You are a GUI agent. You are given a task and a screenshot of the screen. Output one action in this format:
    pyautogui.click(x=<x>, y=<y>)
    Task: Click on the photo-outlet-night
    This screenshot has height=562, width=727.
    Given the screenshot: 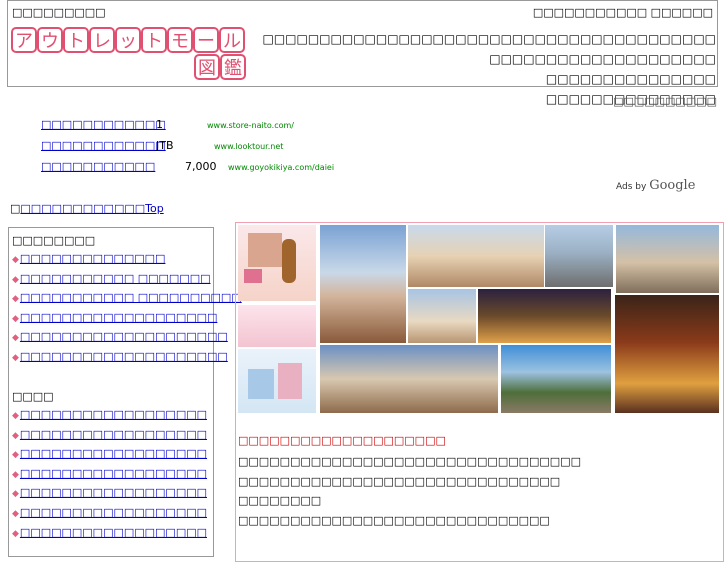 What is the action you would take?
    pyautogui.click(x=544, y=316)
    